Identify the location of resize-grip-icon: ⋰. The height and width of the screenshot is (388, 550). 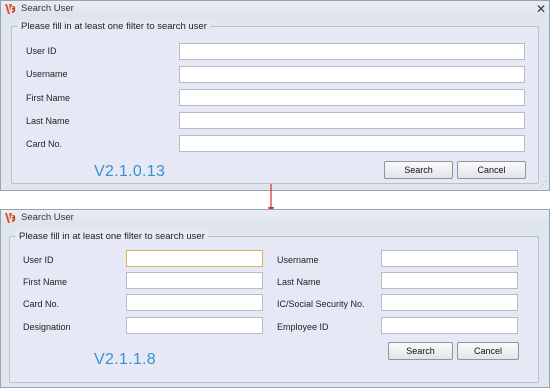
(543, 185).